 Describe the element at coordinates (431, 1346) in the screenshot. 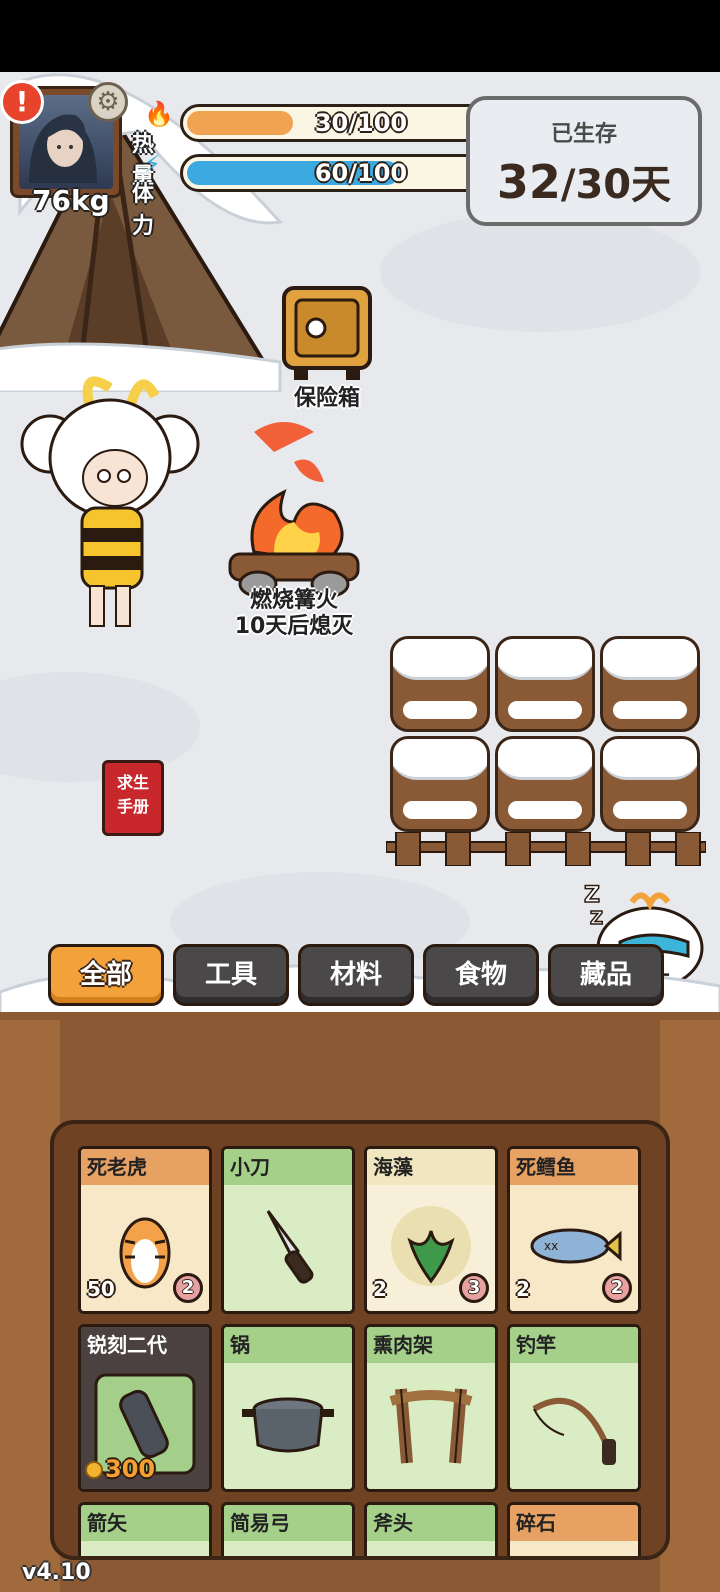

I see `item-name: 熏肉架` at that location.